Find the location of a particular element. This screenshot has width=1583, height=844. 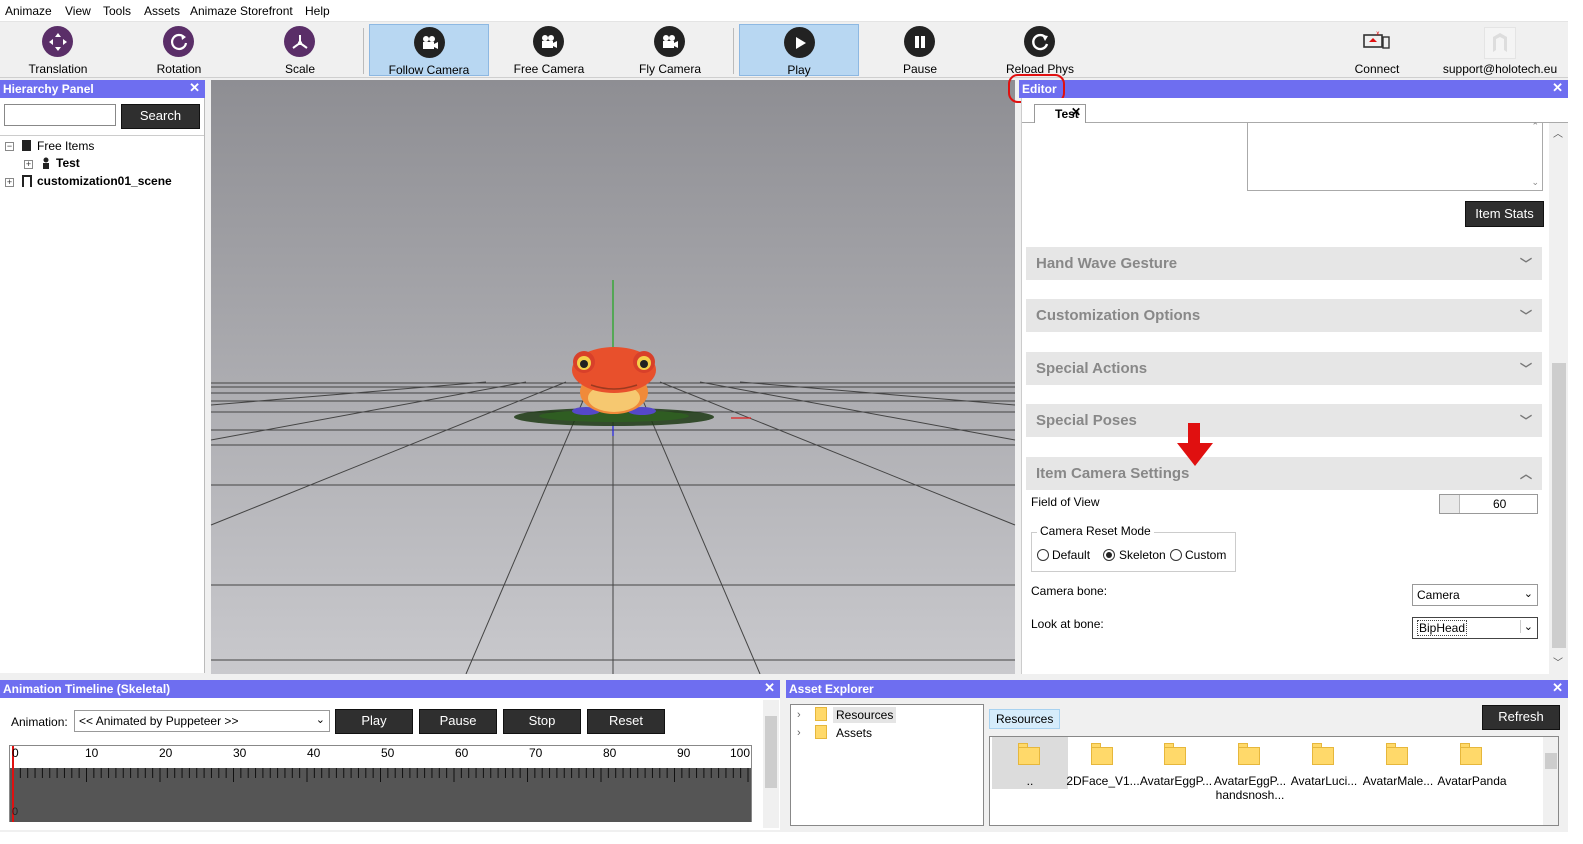

timeline-pause-button: Pause is located at coordinates (458, 721).